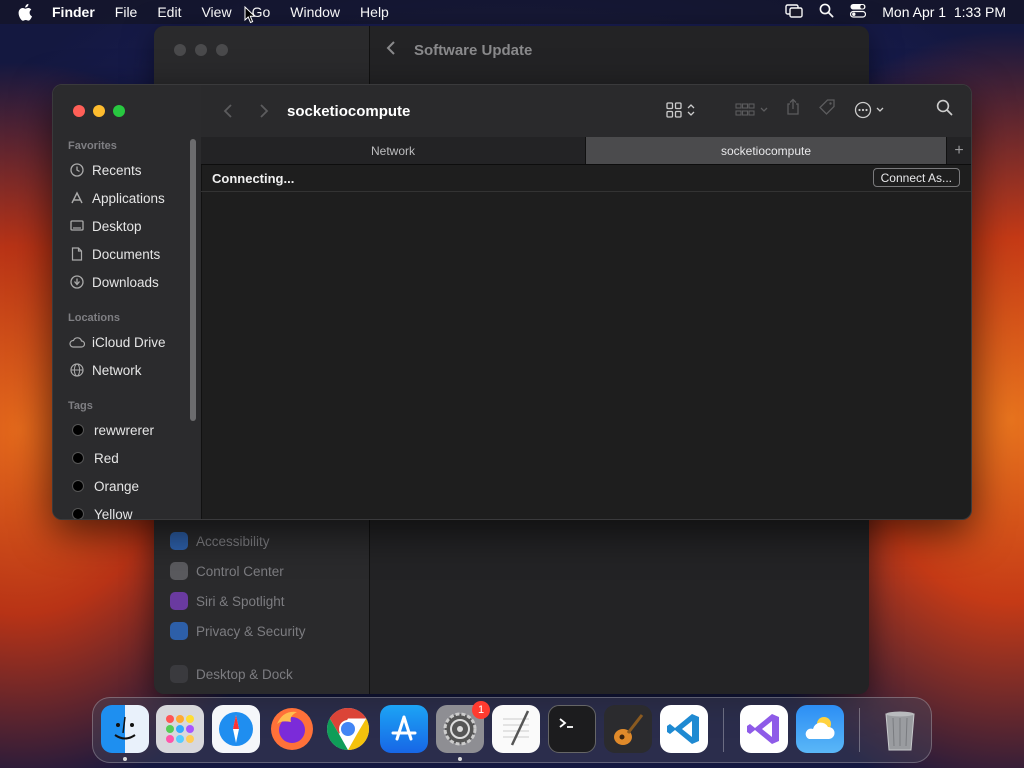 The width and height of the screenshot is (1024, 768). I want to click on menu-clock: Mon Apr 1 1:33 PM, so click(944, 12).